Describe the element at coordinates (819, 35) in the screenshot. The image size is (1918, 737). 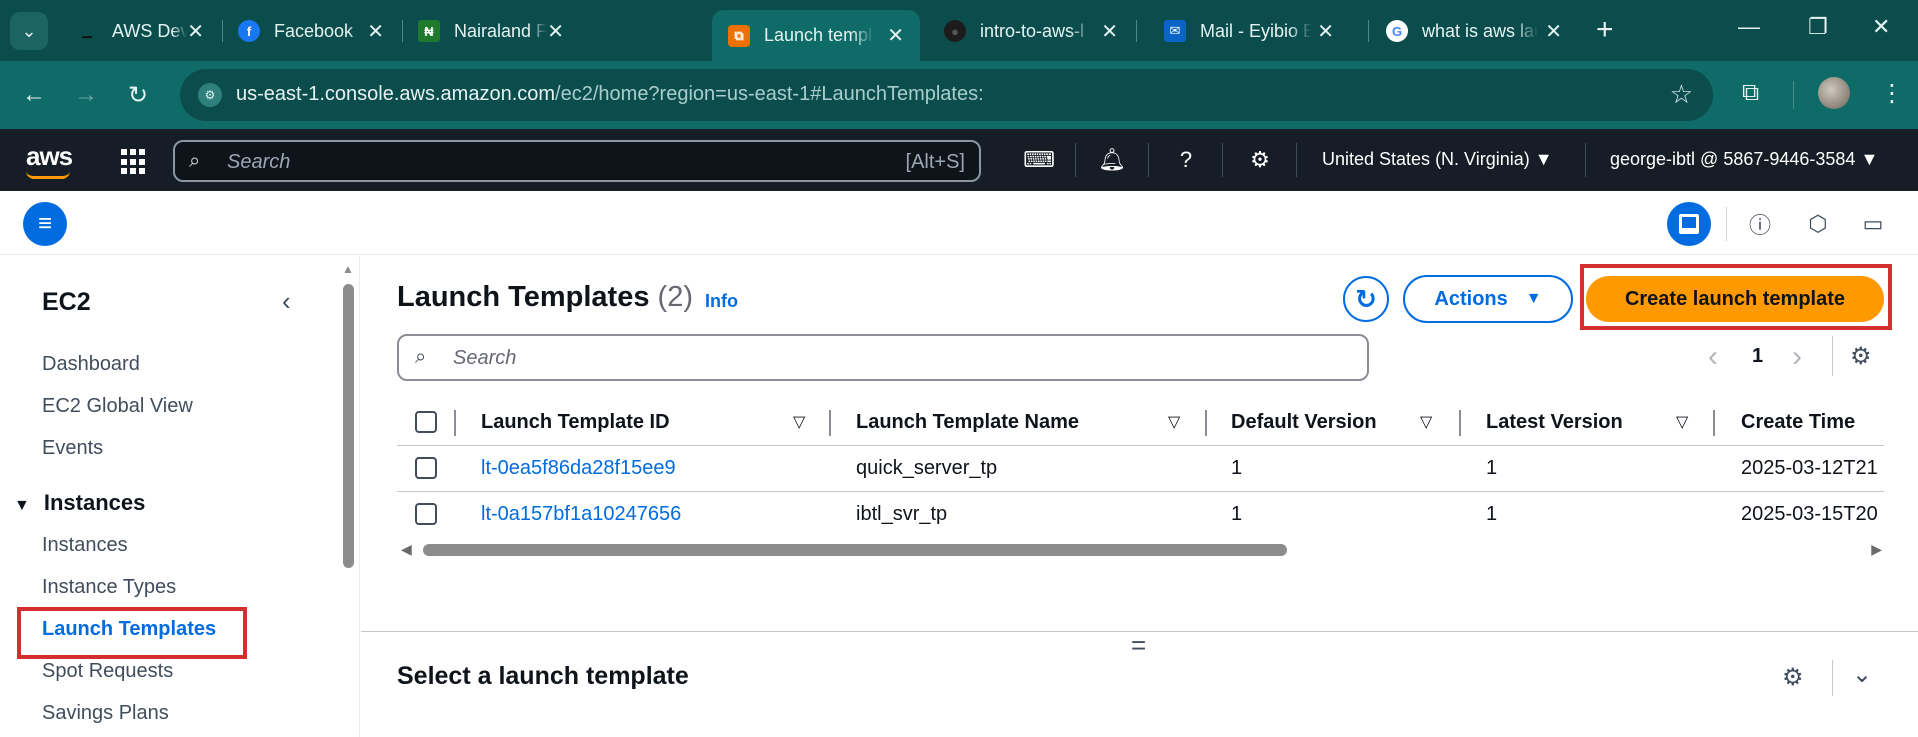
I see `tab-title: Launch templates` at that location.